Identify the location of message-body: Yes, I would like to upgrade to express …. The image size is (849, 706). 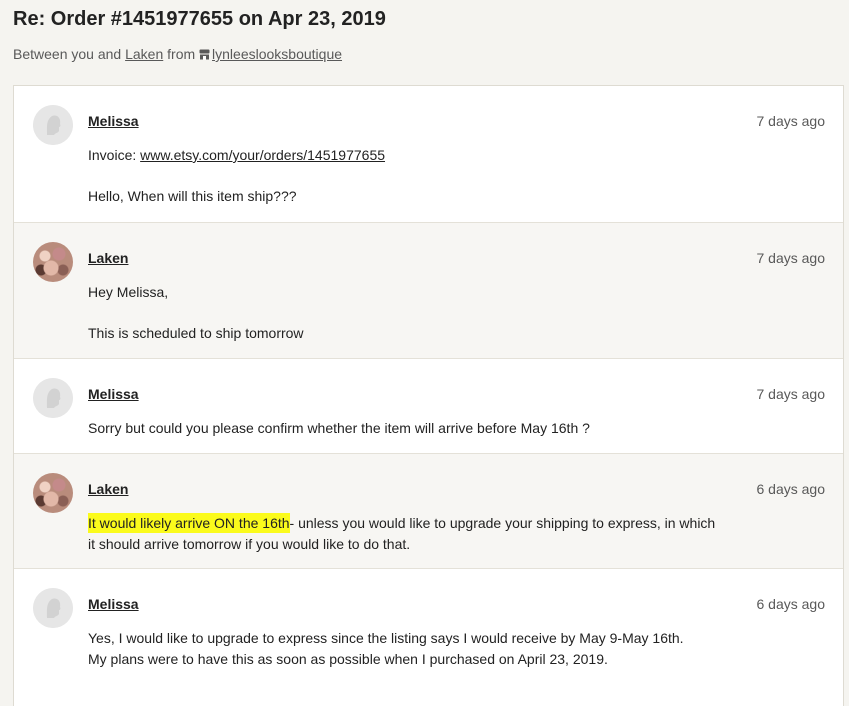
(390, 649).